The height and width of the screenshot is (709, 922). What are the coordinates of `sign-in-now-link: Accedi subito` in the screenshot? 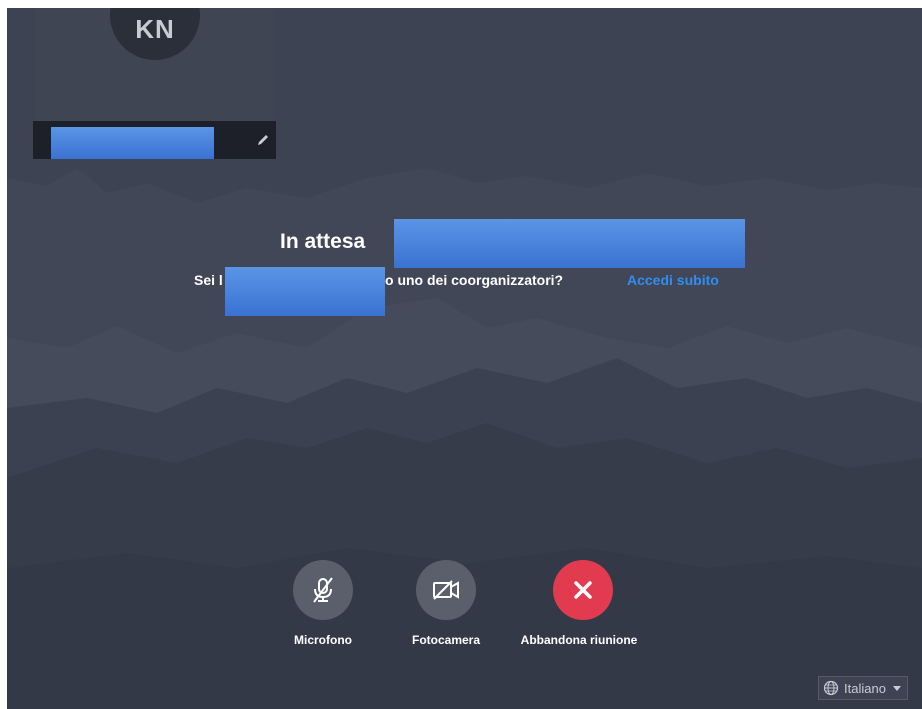 It's located at (673, 280).